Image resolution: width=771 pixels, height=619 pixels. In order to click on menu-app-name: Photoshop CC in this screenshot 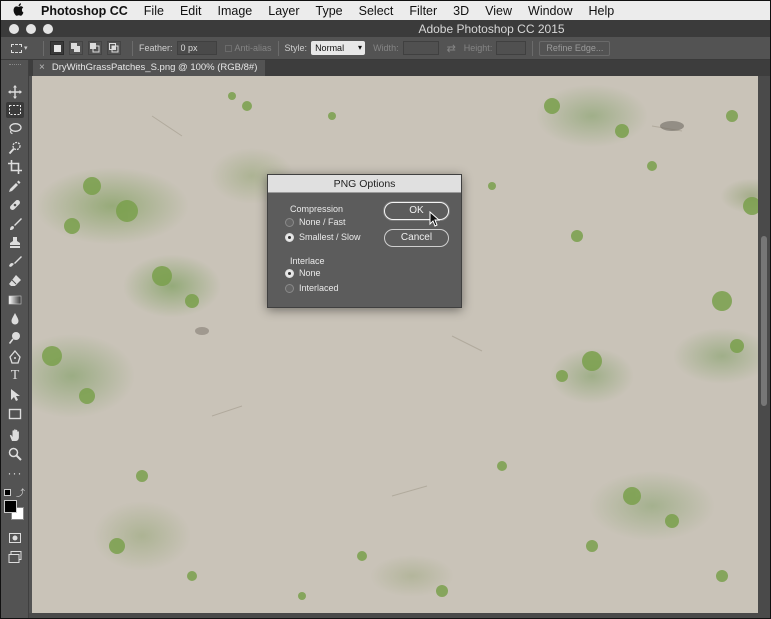, I will do `click(85, 11)`.